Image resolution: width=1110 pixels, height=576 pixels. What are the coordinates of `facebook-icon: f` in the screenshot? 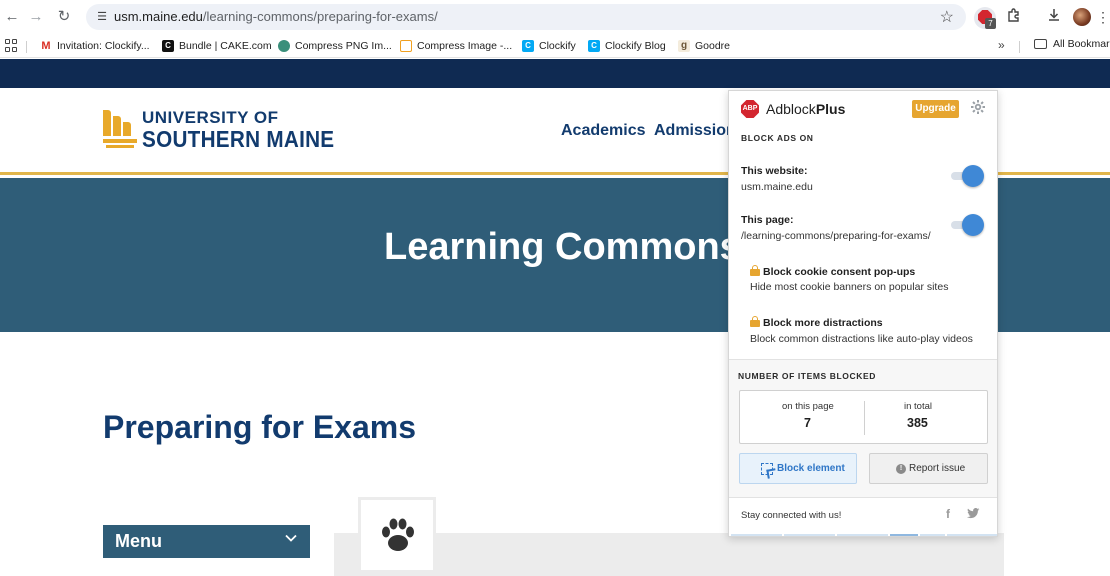 It's located at (948, 514).